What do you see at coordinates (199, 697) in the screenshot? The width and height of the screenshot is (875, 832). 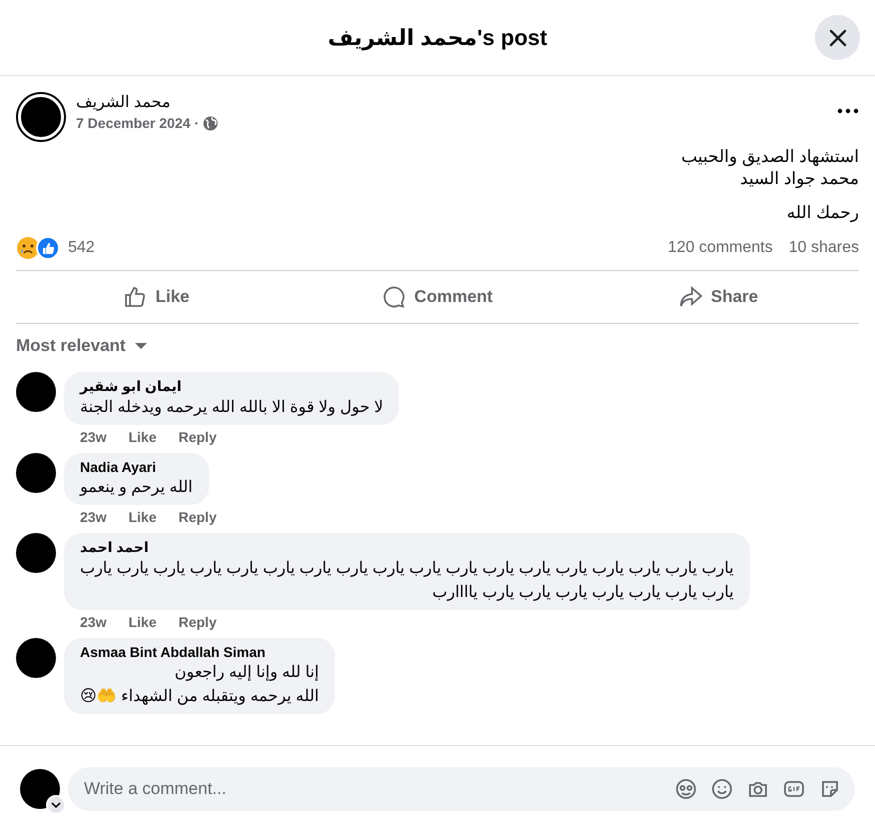 I see `comment-text: الله يرحمه ويتقبله من الشهداء 🤲😢` at bounding box center [199, 697].